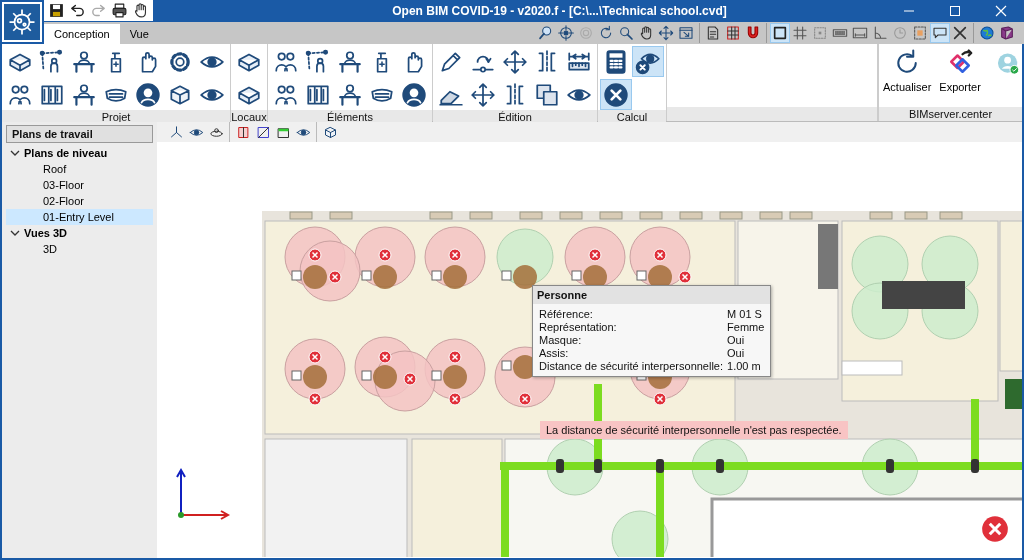  I want to click on app-logo-icon, so click(22, 22).